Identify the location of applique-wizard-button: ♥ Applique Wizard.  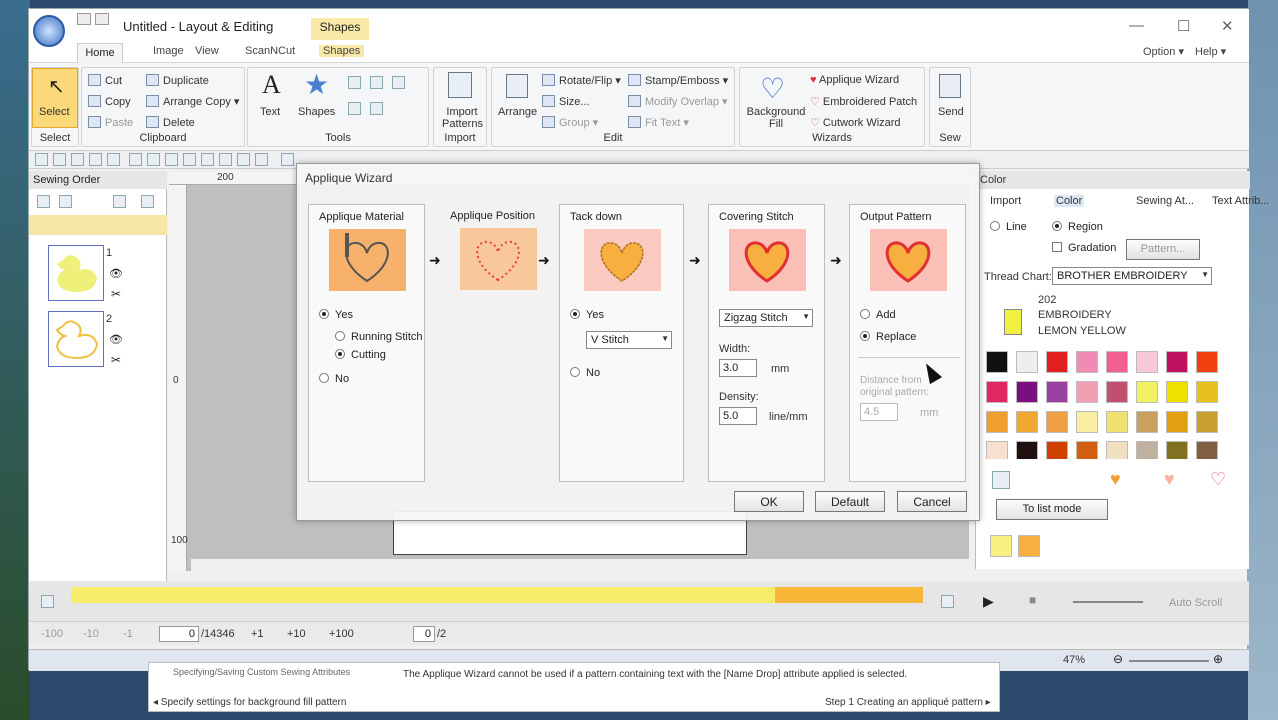
(854, 80).